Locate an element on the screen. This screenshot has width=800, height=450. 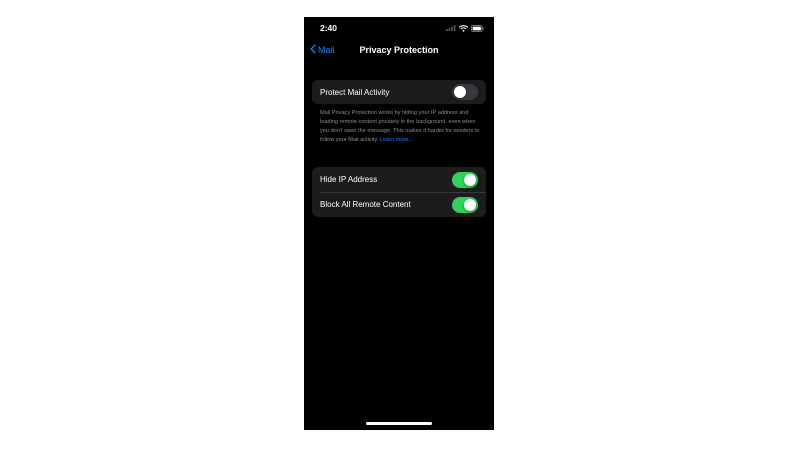
hide-ip-address-label: Hide IP Address is located at coordinates (349, 179).